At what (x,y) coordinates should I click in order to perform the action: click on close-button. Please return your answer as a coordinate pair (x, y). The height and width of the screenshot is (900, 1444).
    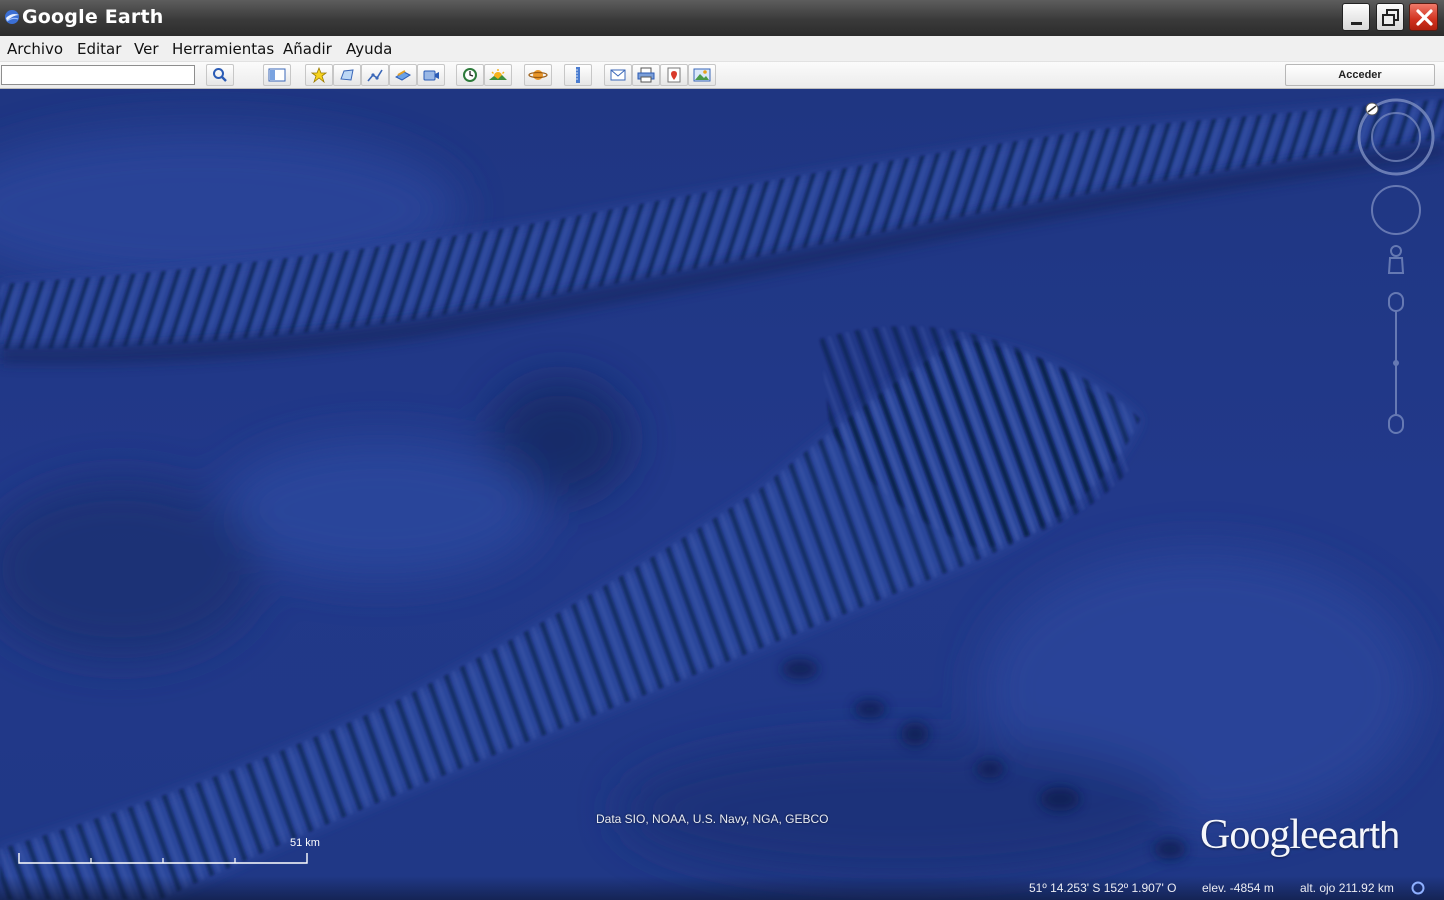
    Looking at the image, I should click on (1423, 17).